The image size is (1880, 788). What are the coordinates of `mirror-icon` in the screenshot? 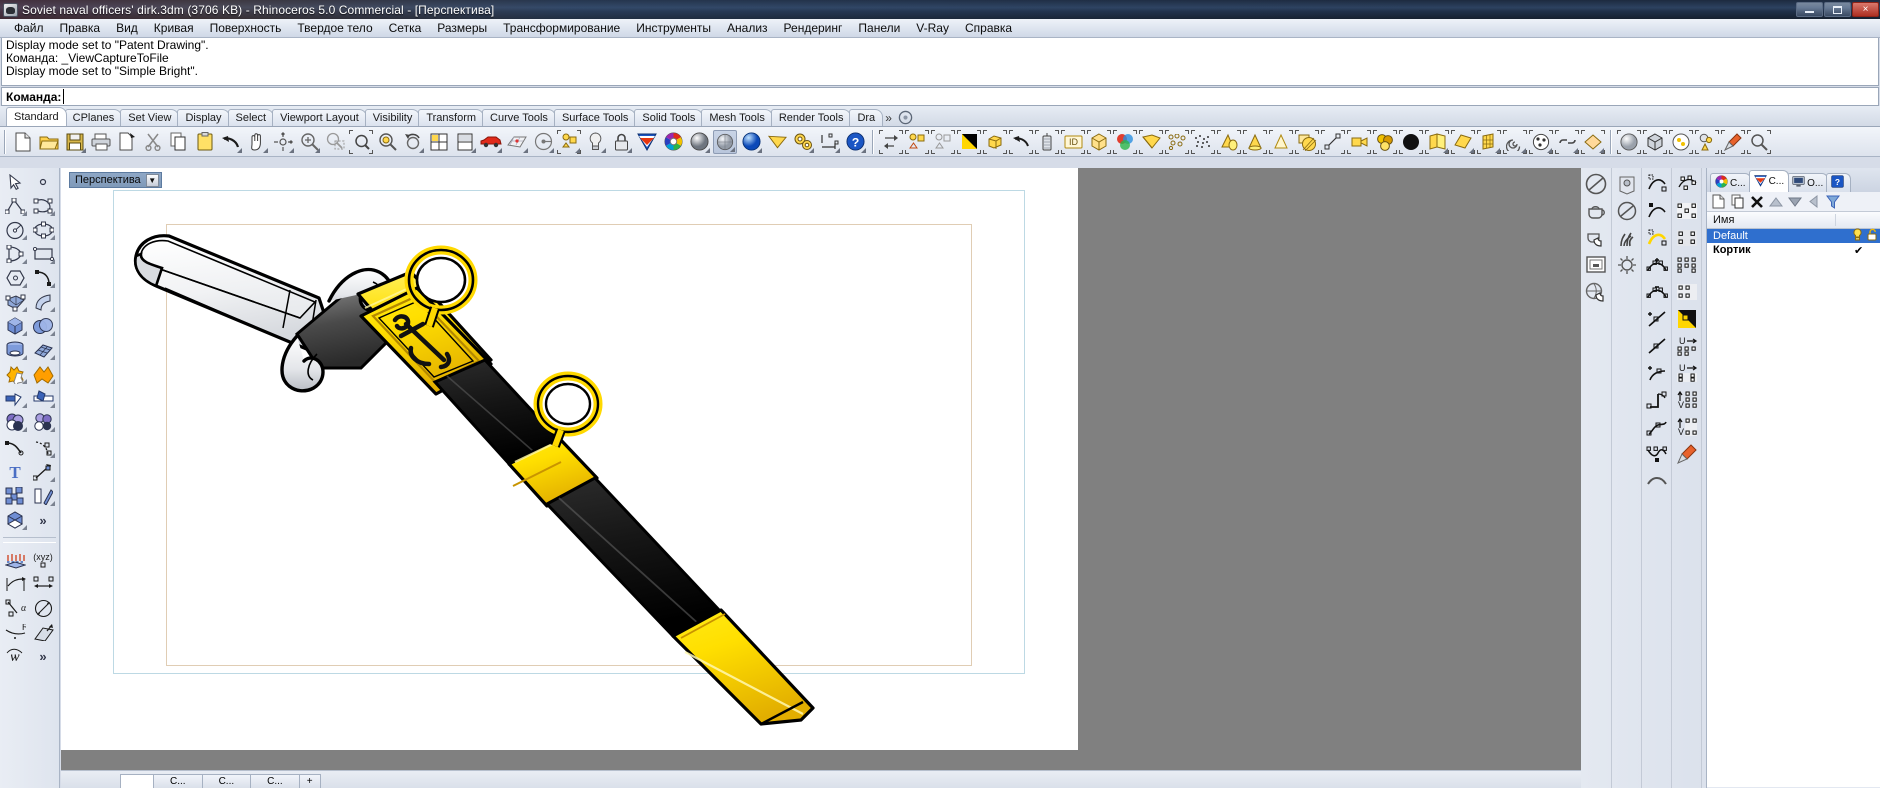 It's located at (43, 496).